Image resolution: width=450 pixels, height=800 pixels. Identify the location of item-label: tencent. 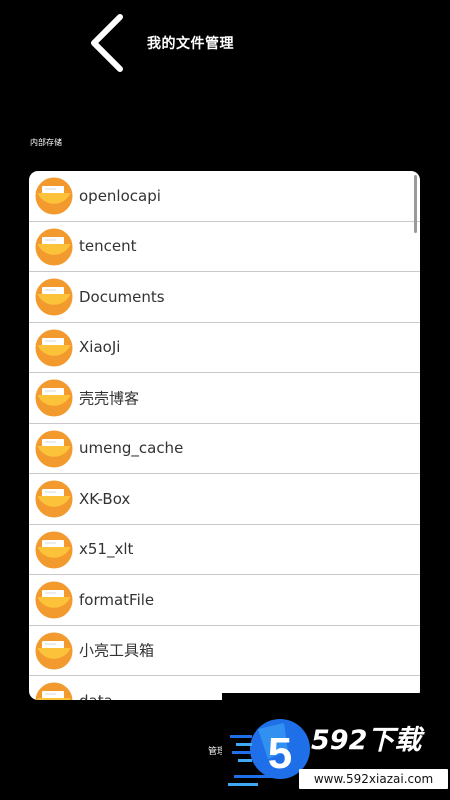
(108, 246).